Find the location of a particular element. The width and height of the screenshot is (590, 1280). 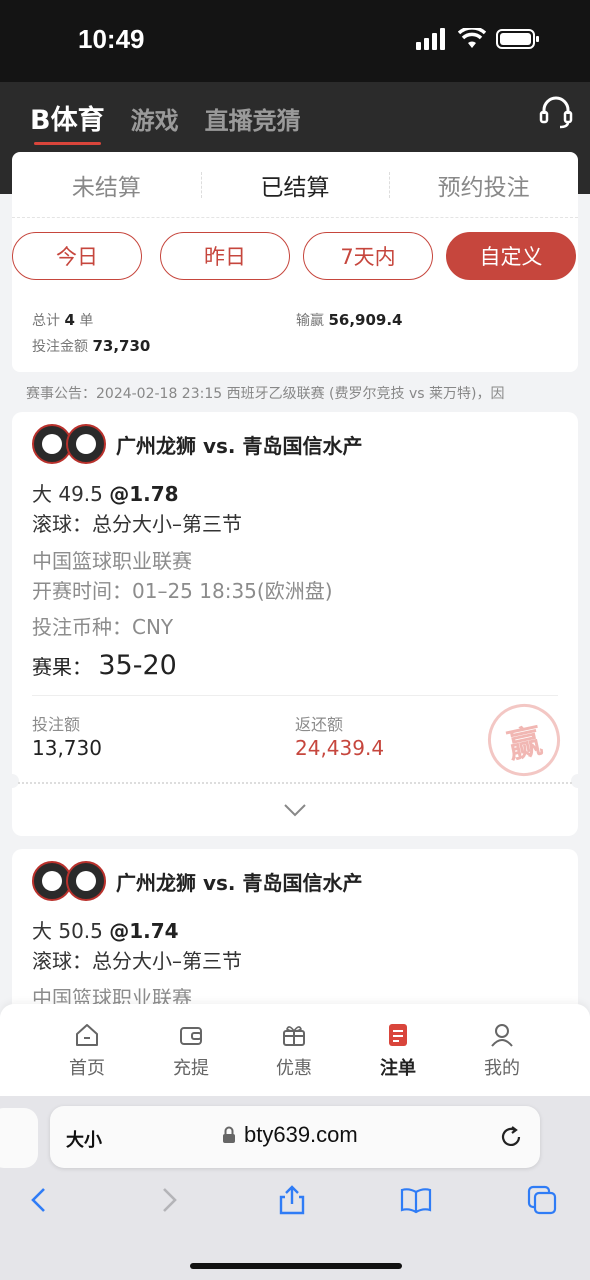

ticket-perforation is located at coordinates (295, 783).